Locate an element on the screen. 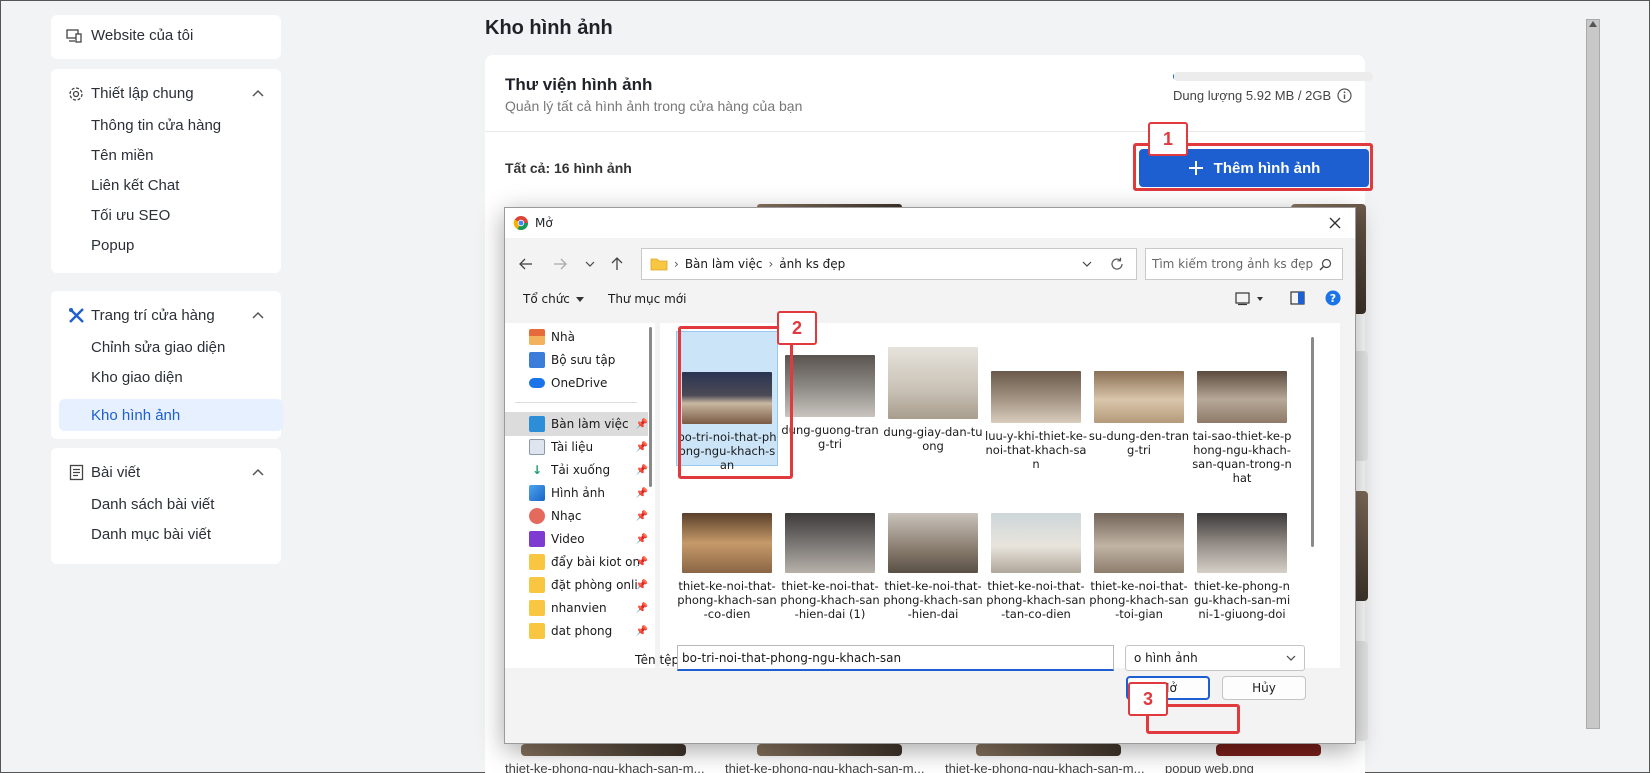 The width and height of the screenshot is (1650, 773). info-icon is located at coordinates (1344, 95).